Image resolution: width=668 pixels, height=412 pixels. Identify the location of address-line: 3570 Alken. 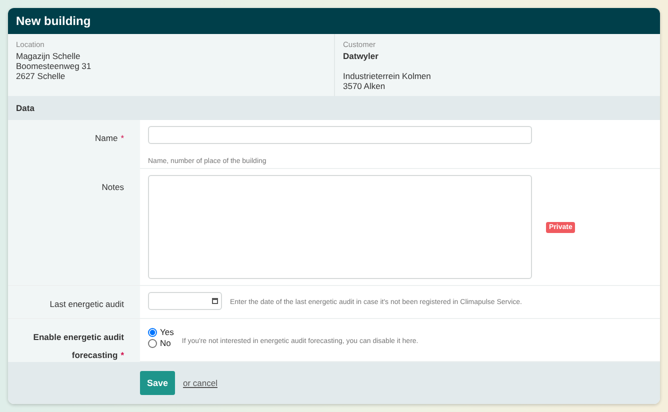
(364, 86).